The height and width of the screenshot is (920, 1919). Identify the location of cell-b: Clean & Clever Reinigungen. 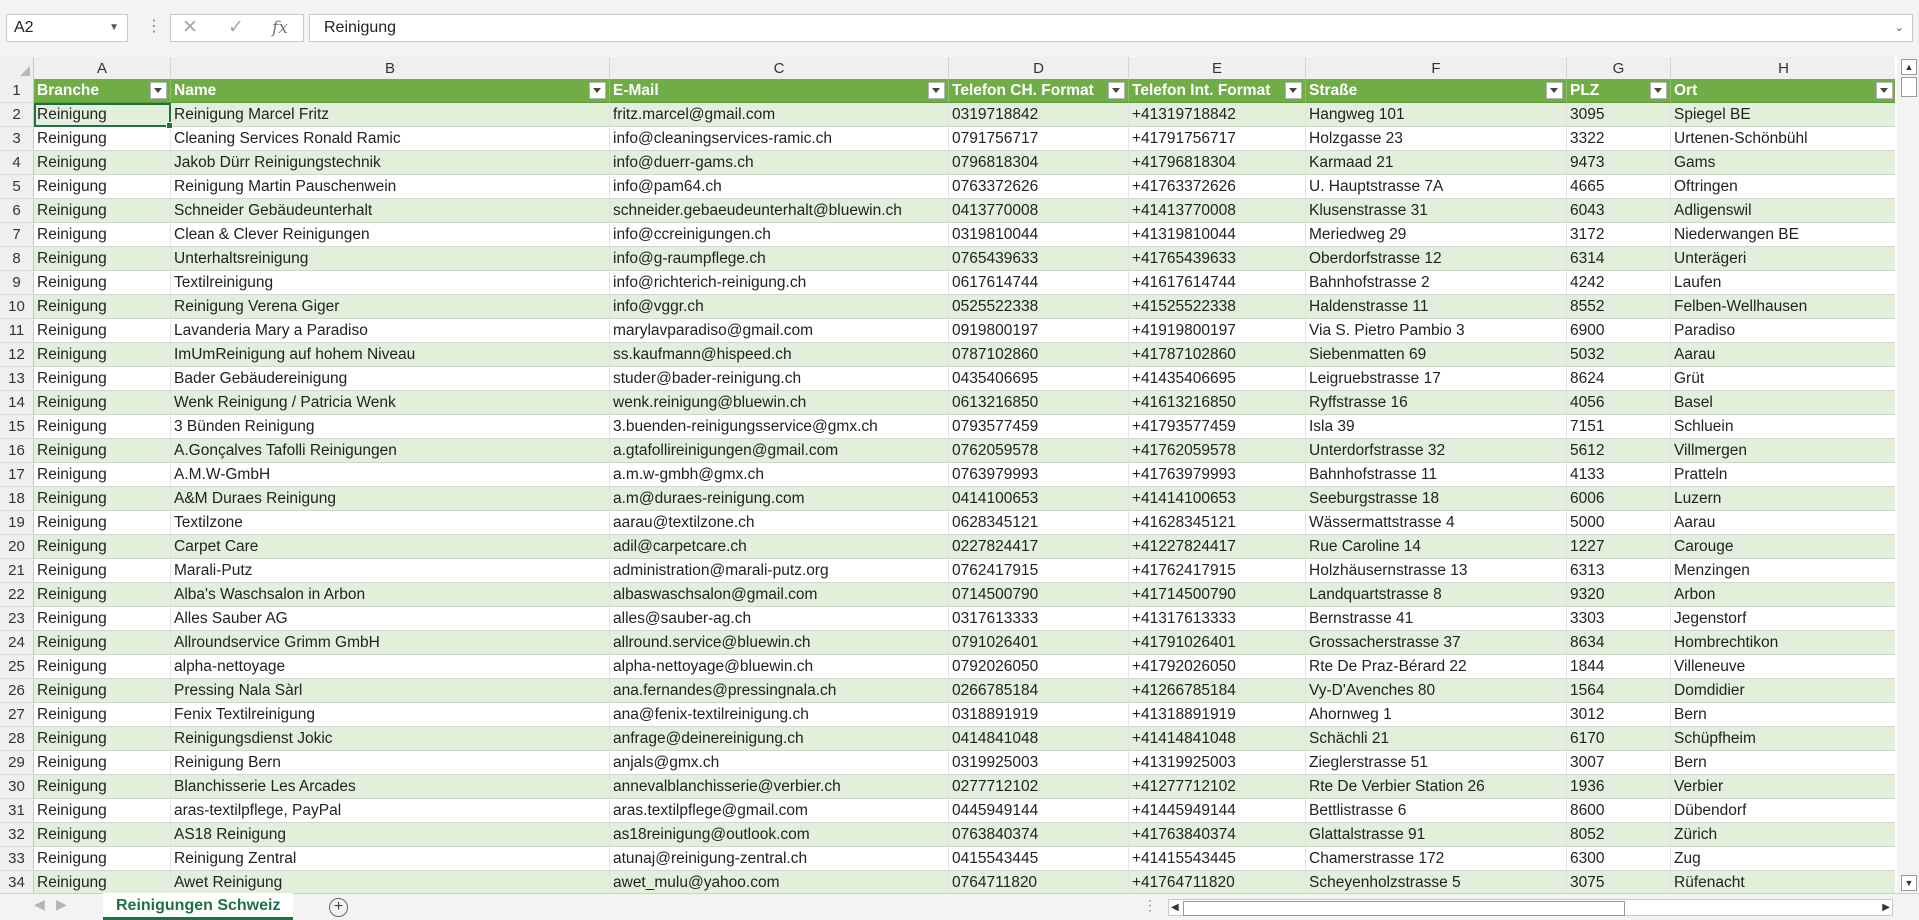
(390, 235).